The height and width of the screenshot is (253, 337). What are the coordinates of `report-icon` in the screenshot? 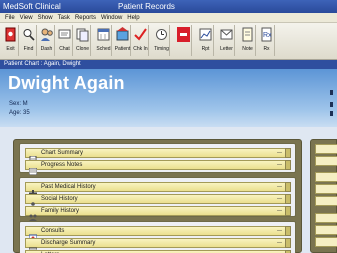 It's located at (205, 34).